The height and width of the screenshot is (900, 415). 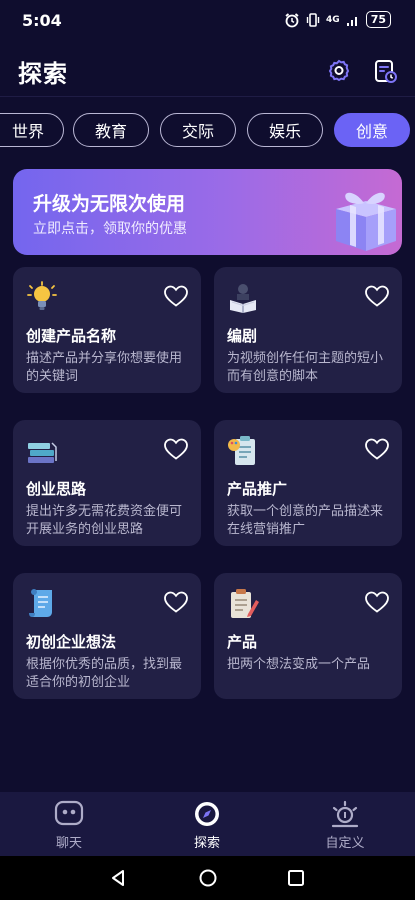 What do you see at coordinates (285, 130) in the screenshot?
I see `tab-entertainment: 娱乐` at bounding box center [285, 130].